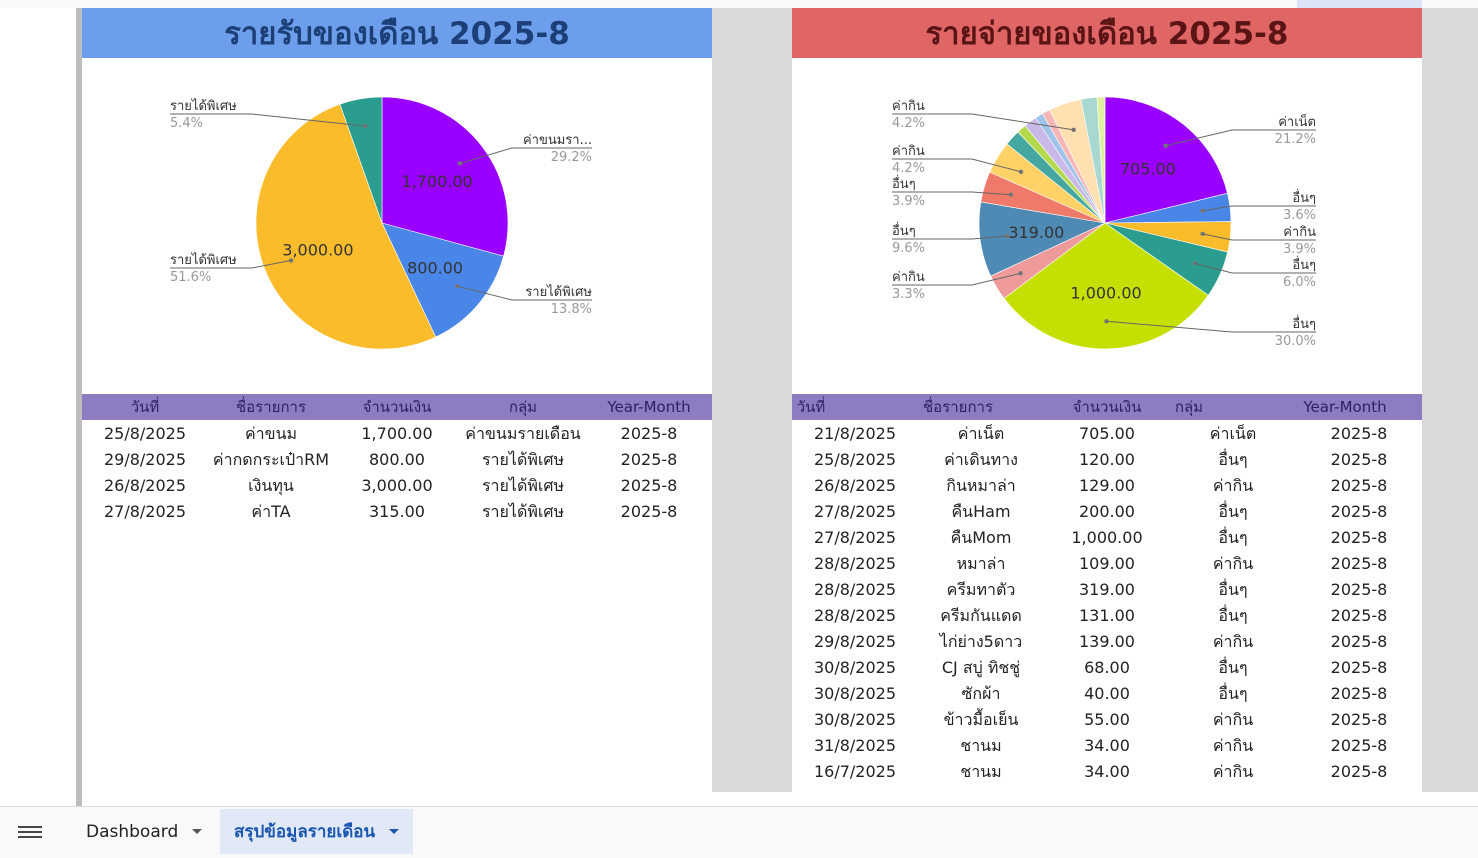 The height and width of the screenshot is (858, 1478). I want to click on table-row: 27/8/2025 ค่าTA 315.00 รายได้พิเศษ 2025-8, so click(397, 512).